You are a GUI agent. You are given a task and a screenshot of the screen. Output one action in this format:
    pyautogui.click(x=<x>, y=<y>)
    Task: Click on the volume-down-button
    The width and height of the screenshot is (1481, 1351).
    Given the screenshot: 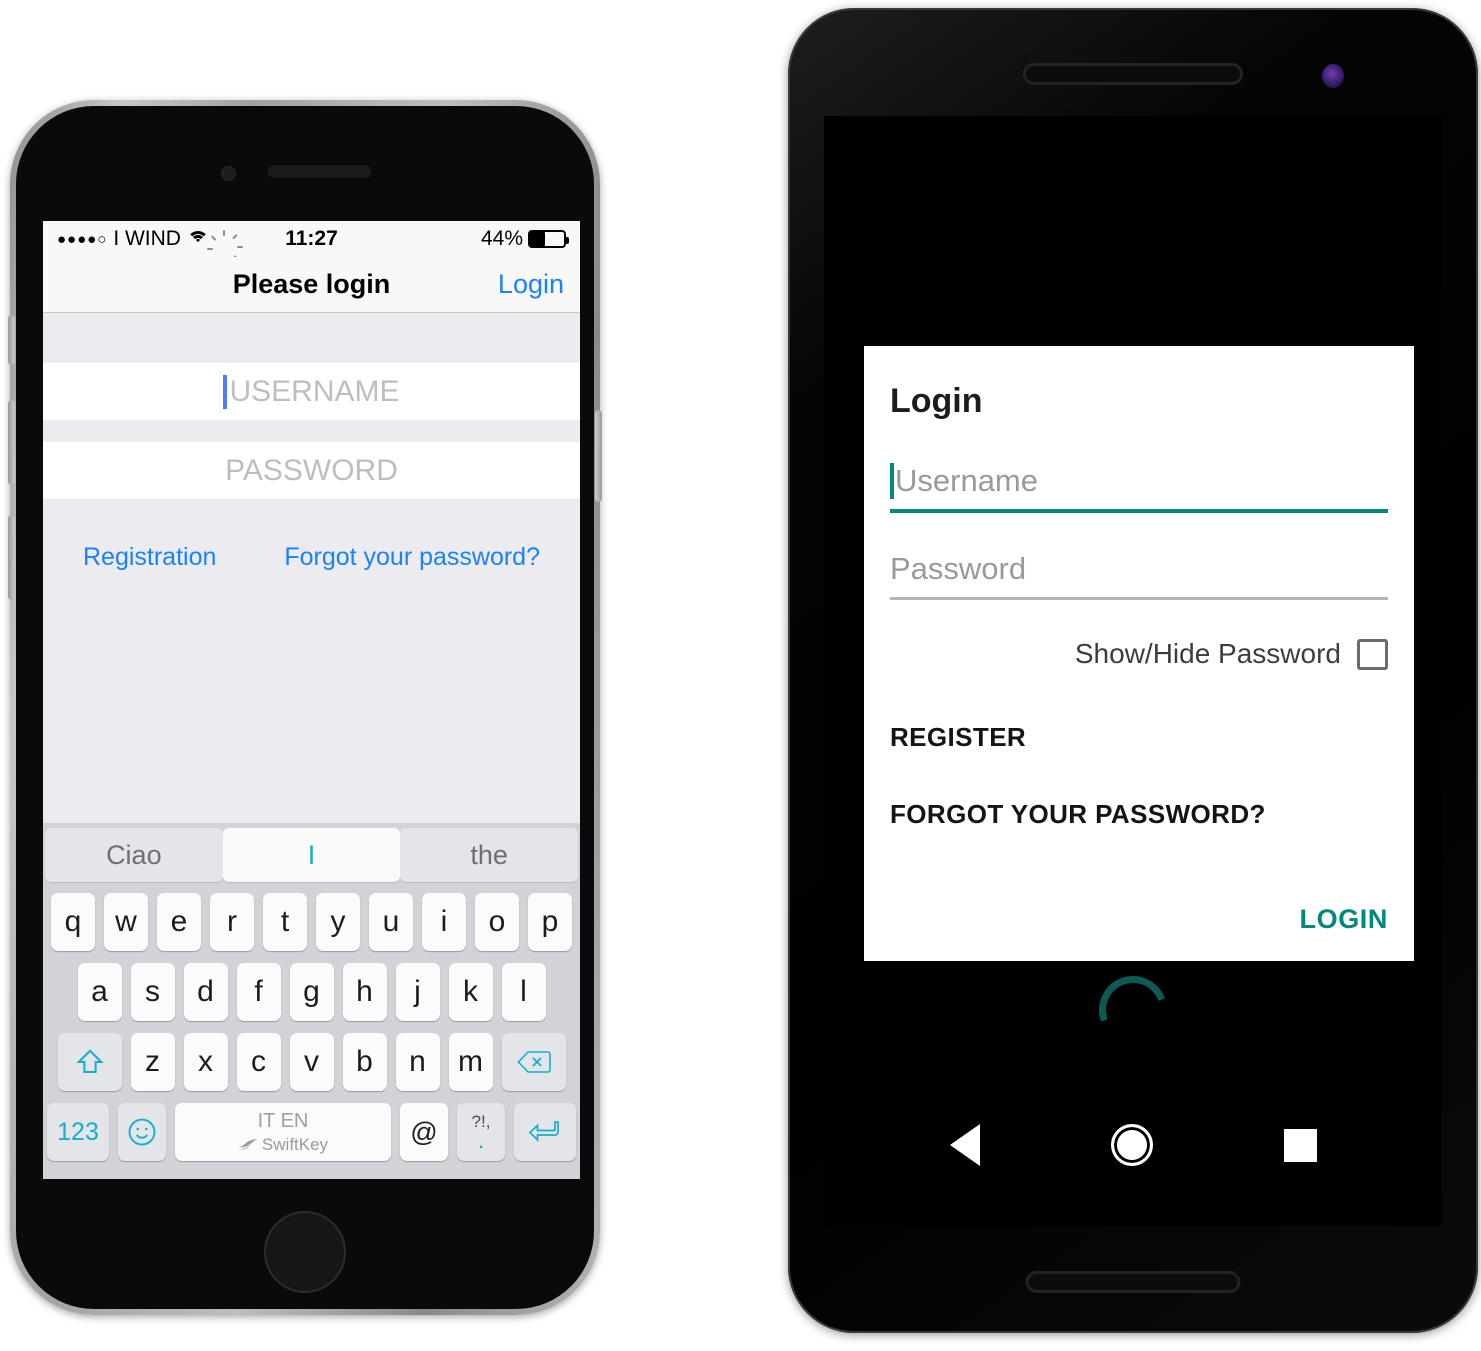 What is the action you would take?
    pyautogui.click(x=11, y=557)
    